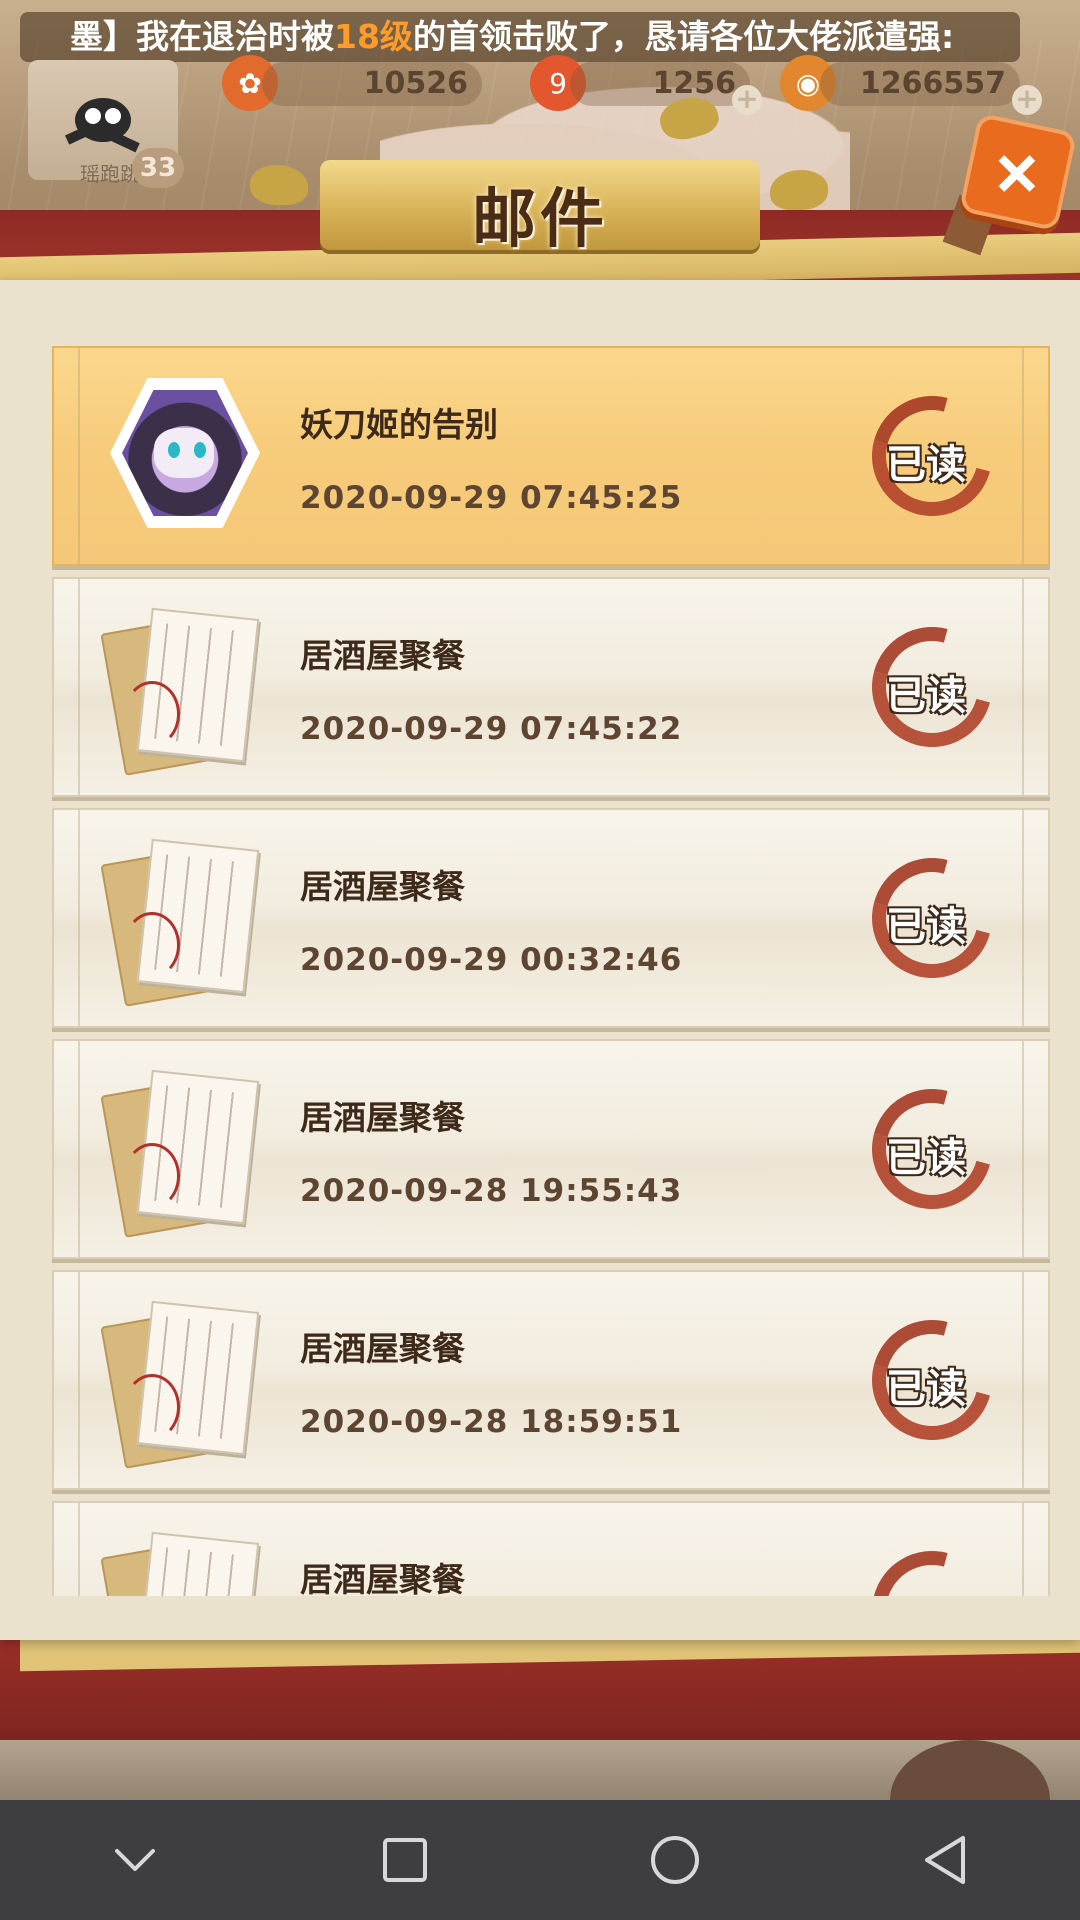 Image resolution: width=1080 pixels, height=1920 pixels. I want to click on mail-time: 2020-09-29 07:45:25, so click(491, 498).